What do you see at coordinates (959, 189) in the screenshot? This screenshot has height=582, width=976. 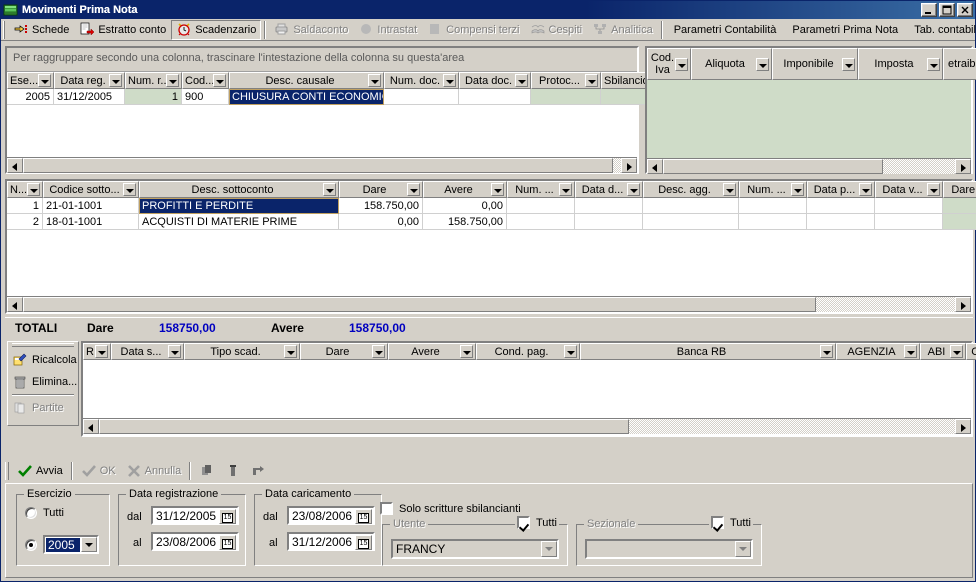 I see `column-header: Dare attua` at bounding box center [959, 189].